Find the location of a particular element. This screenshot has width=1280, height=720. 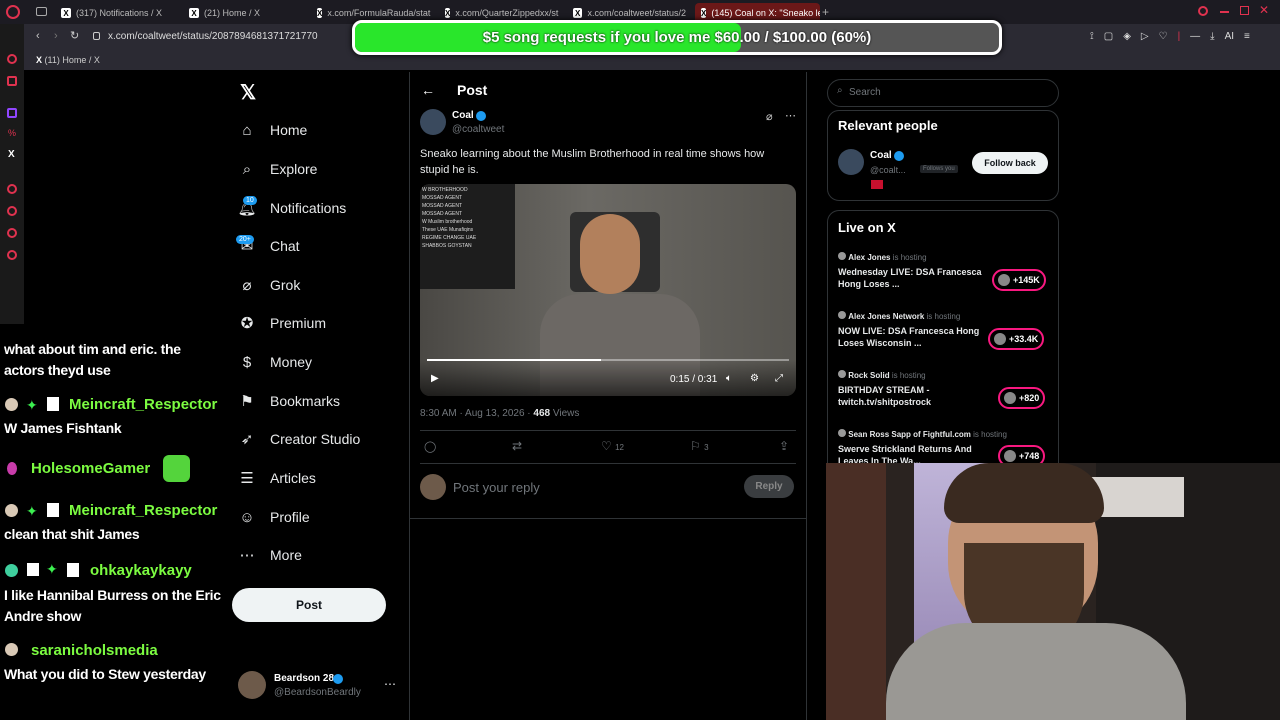

nav-label: Creator Studio is located at coordinates (315, 439).